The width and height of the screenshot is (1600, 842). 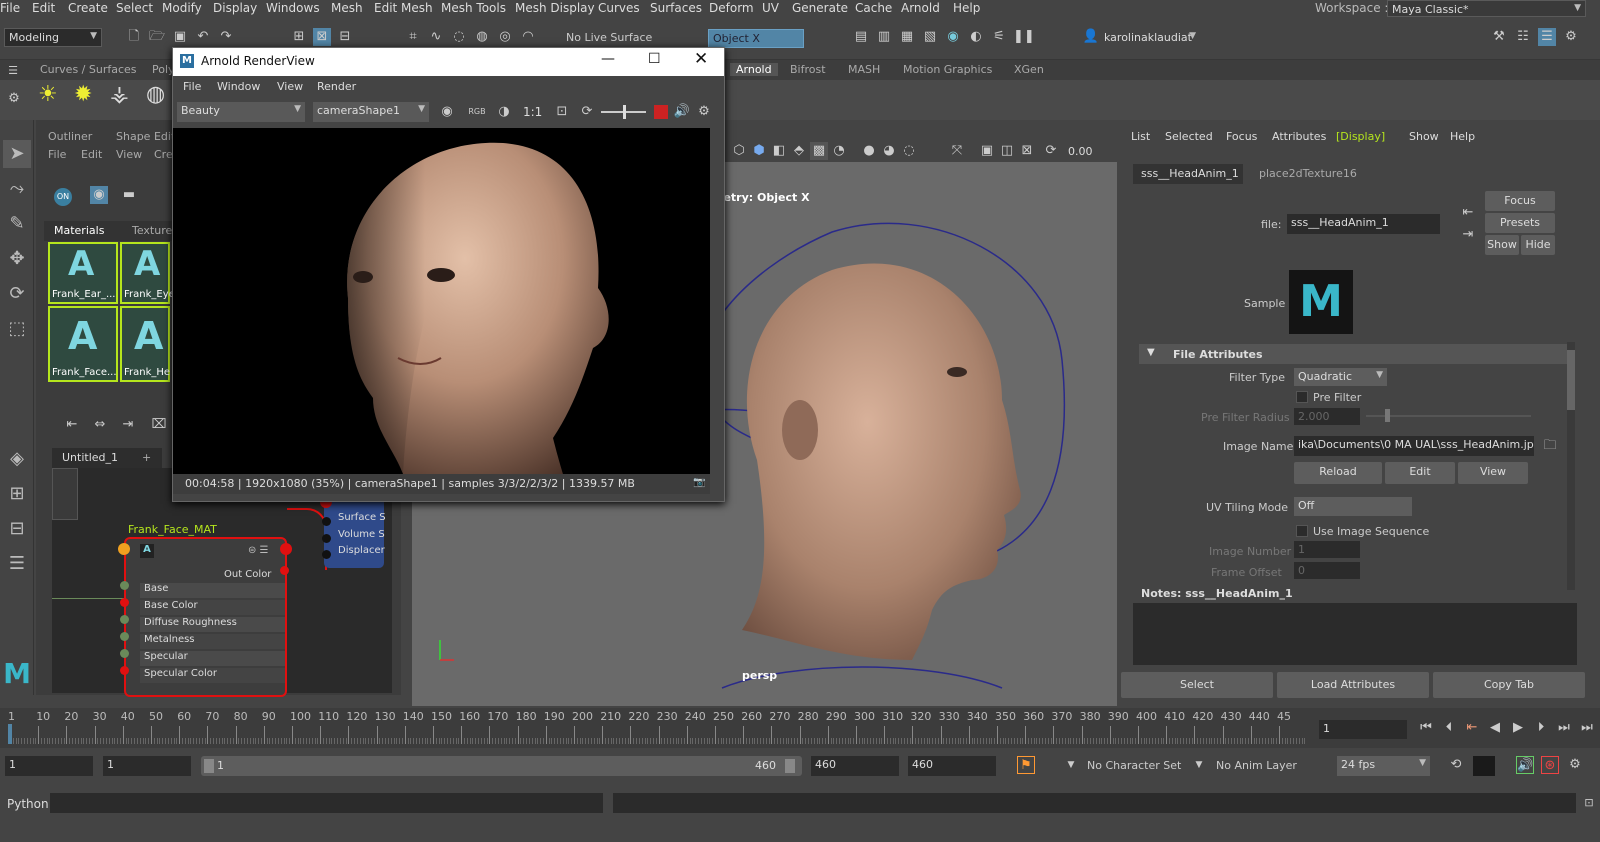 What do you see at coordinates (100, 425) in the screenshot?
I see `graph-io-icon: ⇔` at bounding box center [100, 425].